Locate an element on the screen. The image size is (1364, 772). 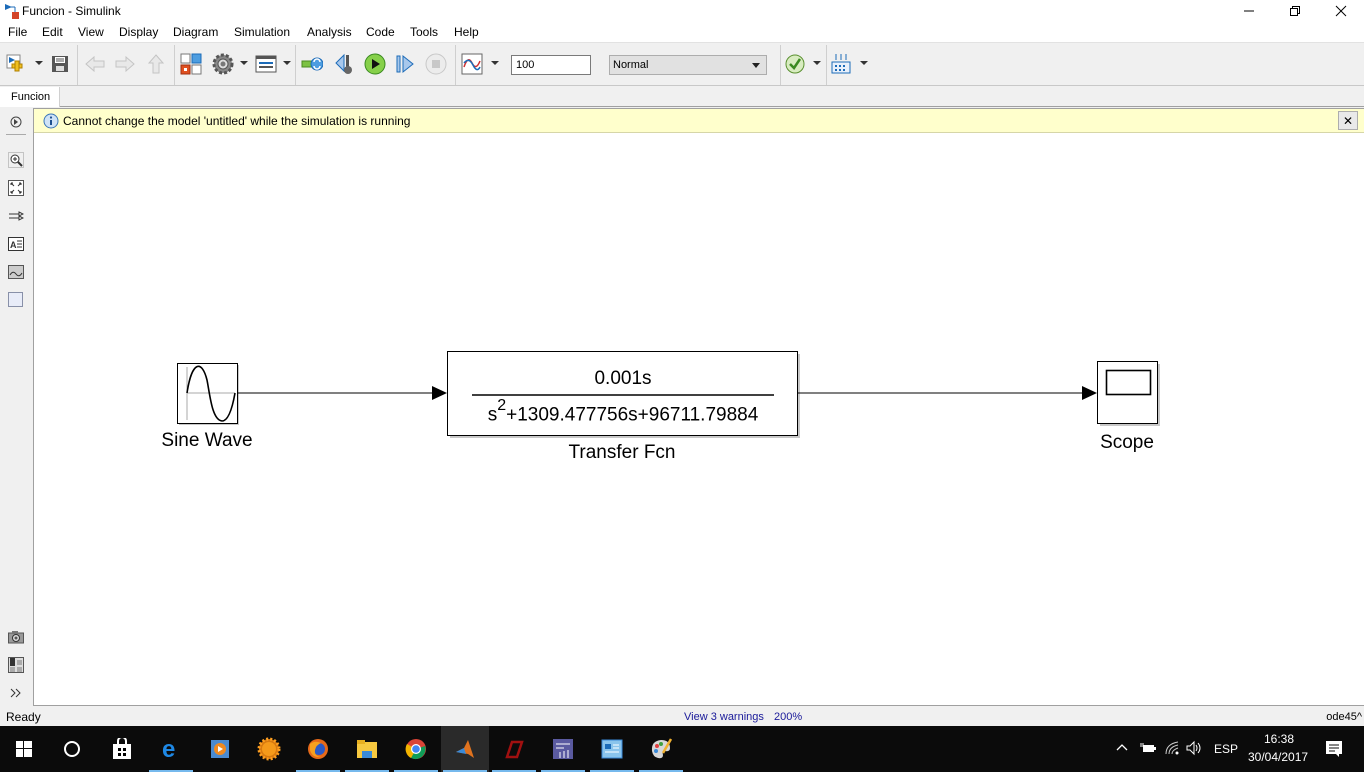
cortana-button is located at coordinates (72, 749).